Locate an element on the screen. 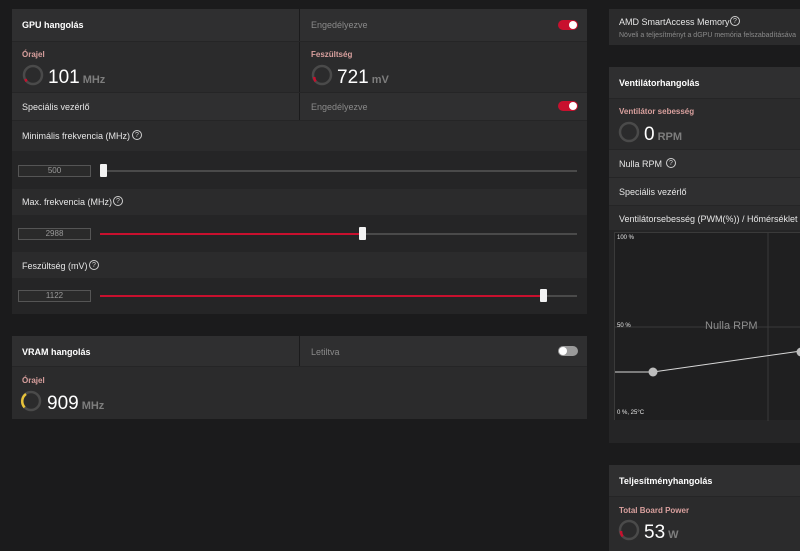 The width and height of the screenshot is (800, 551). gpu-tuning-title: GPU hangolás is located at coordinates (53, 25).